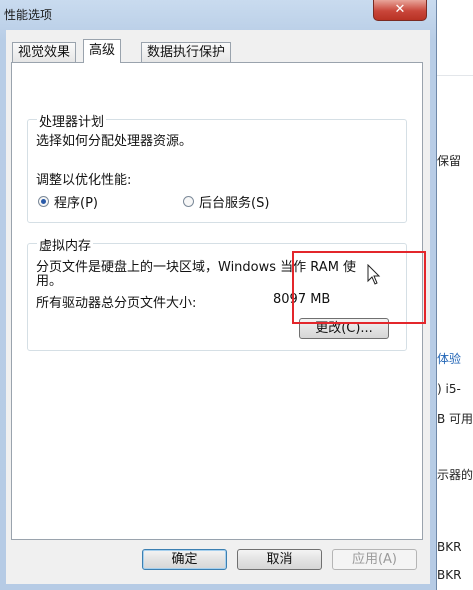 The width and height of the screenshot is (473, 590). I want to click on group-legend: 处理器计划, so click(72, 120).